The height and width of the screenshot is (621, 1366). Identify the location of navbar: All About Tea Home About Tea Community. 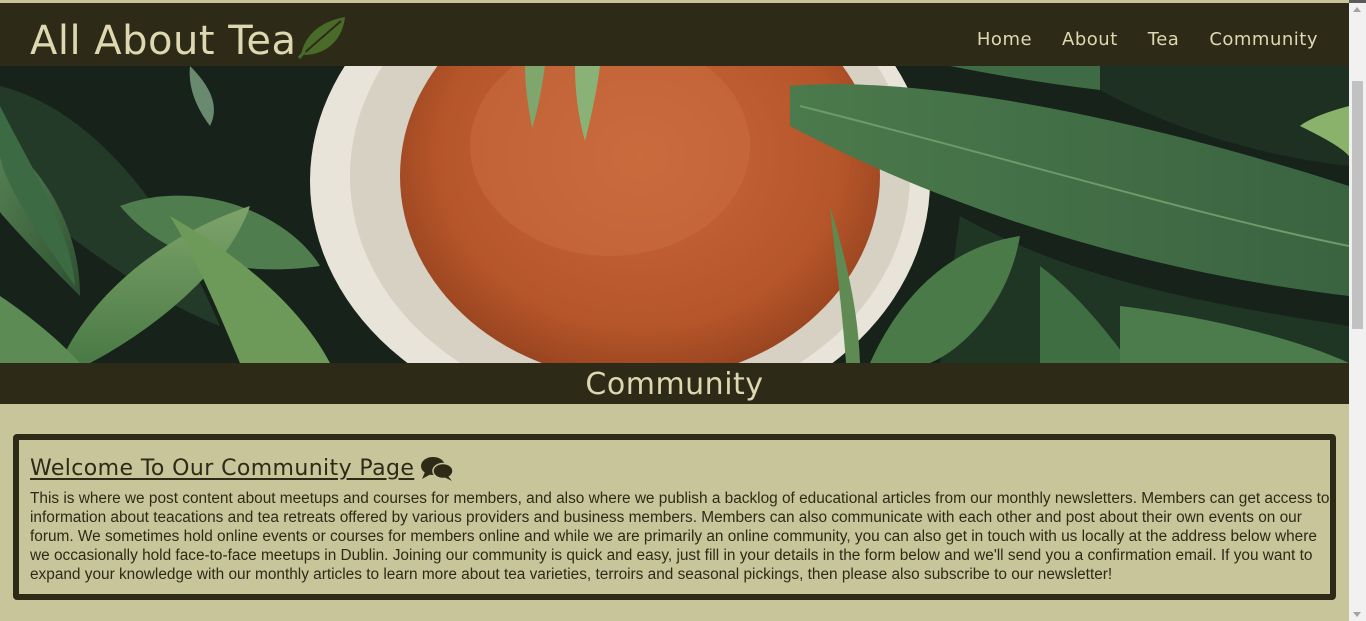
(674, 34).